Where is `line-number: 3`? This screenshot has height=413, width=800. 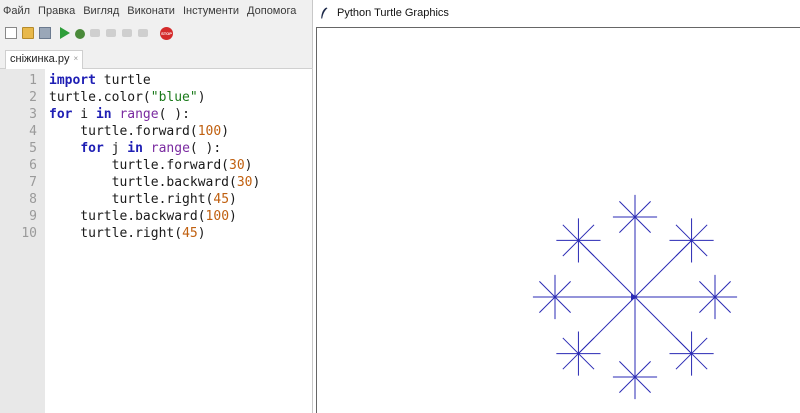
line-number: 3 is located at coordinates (33, 114).